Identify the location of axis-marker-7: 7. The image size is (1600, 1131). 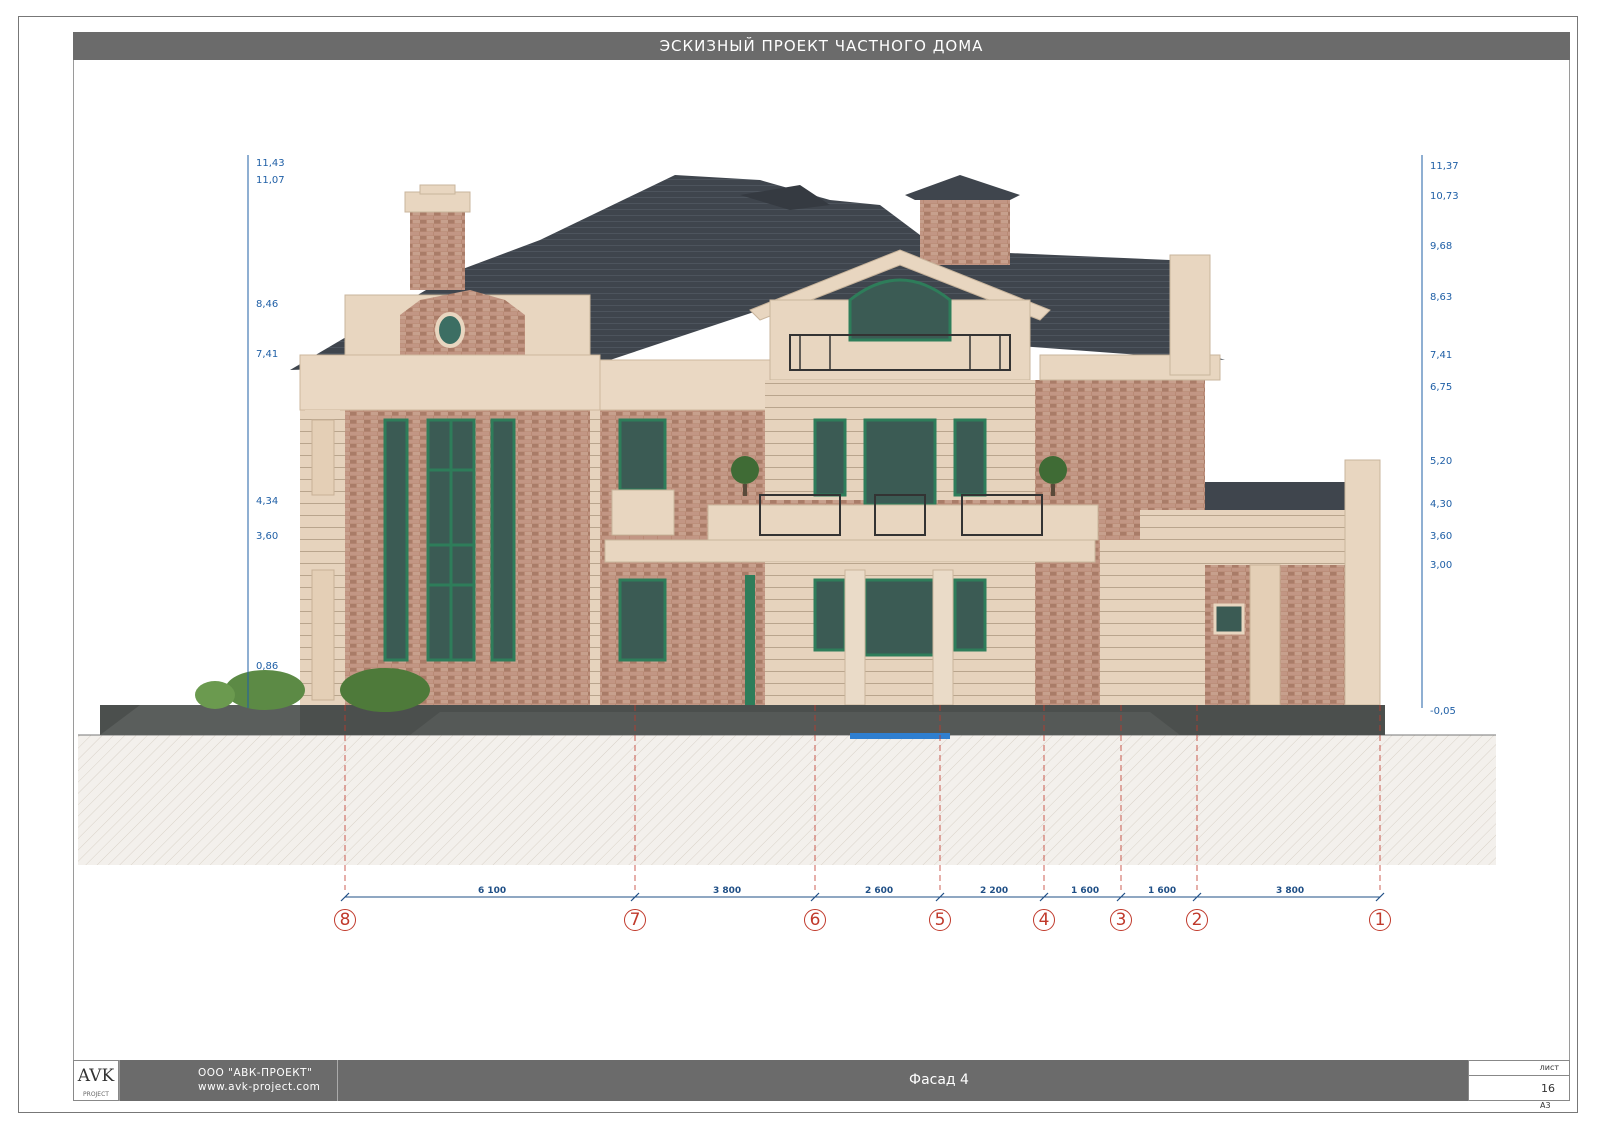
(635, 920).